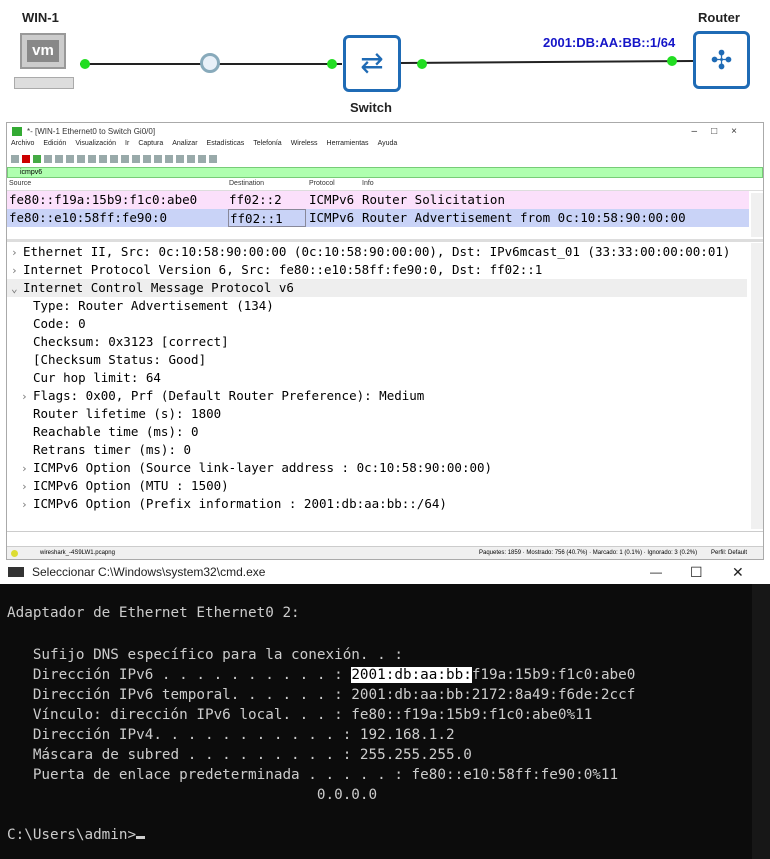 The width and height of the screenshot is (770, 859). Describe the element at coordinates (385, 185) in the screenshot. I see `packet-list-header: Source Destination Protocol Info` at that location.